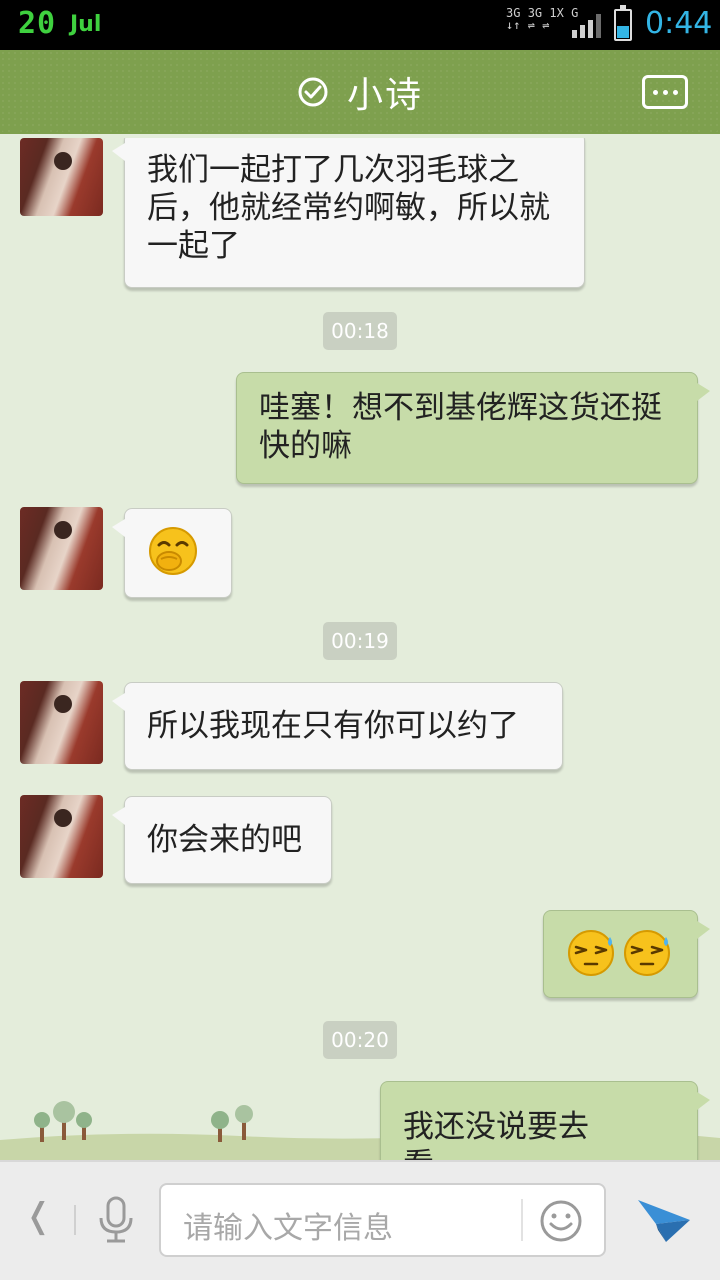 Image resolution: width=720 pixels, height=1280 pixels. Describe the element at coordinates (360, 641) in the screenshot. I see `timestamp: 00:19` at that location.